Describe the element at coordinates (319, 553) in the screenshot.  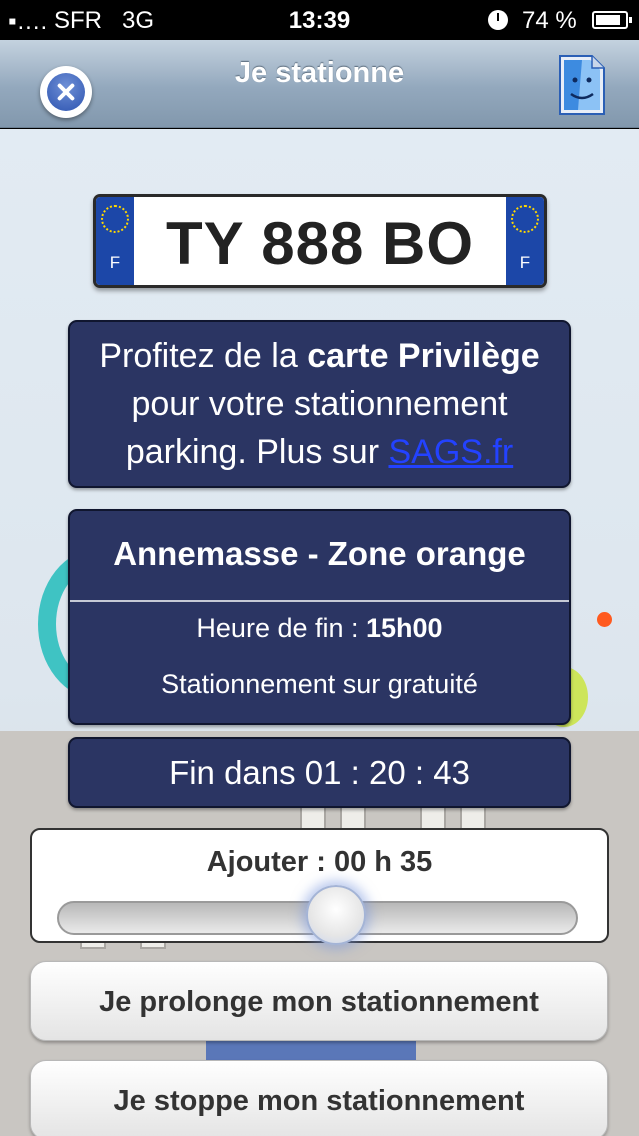
I see `zone-name: Annemasse - Zone orange` at that location.